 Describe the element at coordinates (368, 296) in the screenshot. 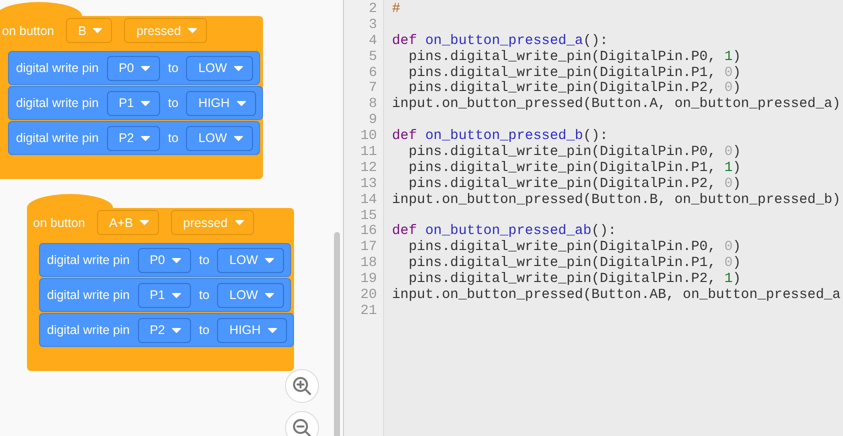

I see `line-number: 20` at that location.